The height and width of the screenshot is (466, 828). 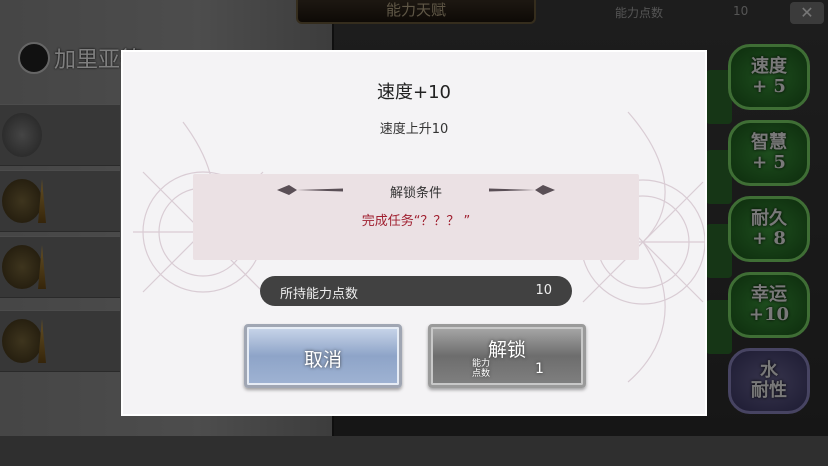 I want to click on cancel-button: 取消, so click(x=323, y=356).